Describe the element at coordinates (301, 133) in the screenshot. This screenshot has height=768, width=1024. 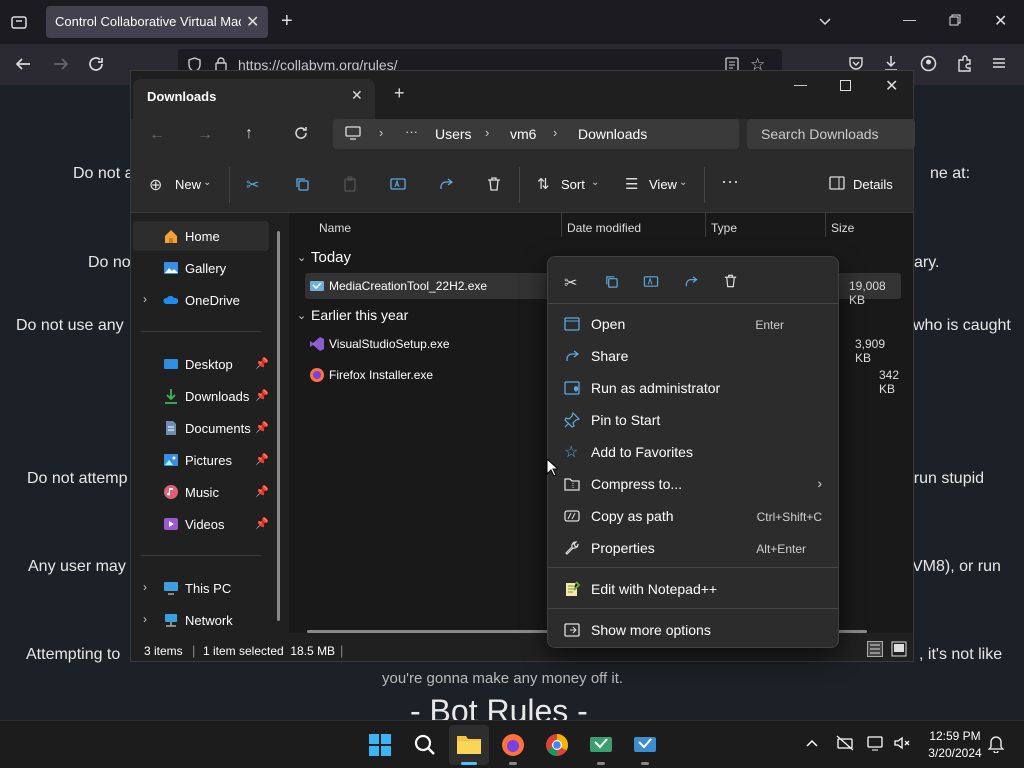
I see `refresh-icon` at that location.